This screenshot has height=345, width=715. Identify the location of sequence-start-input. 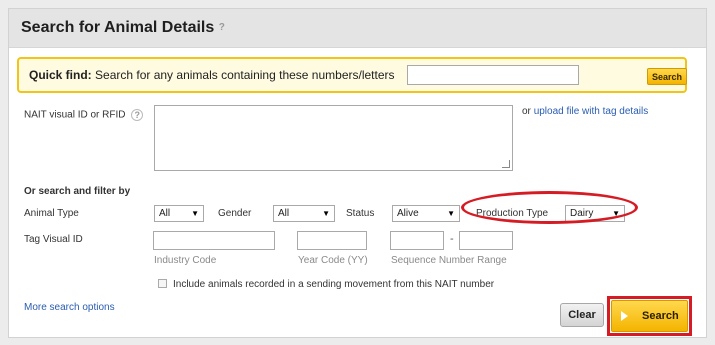
(417, 240).